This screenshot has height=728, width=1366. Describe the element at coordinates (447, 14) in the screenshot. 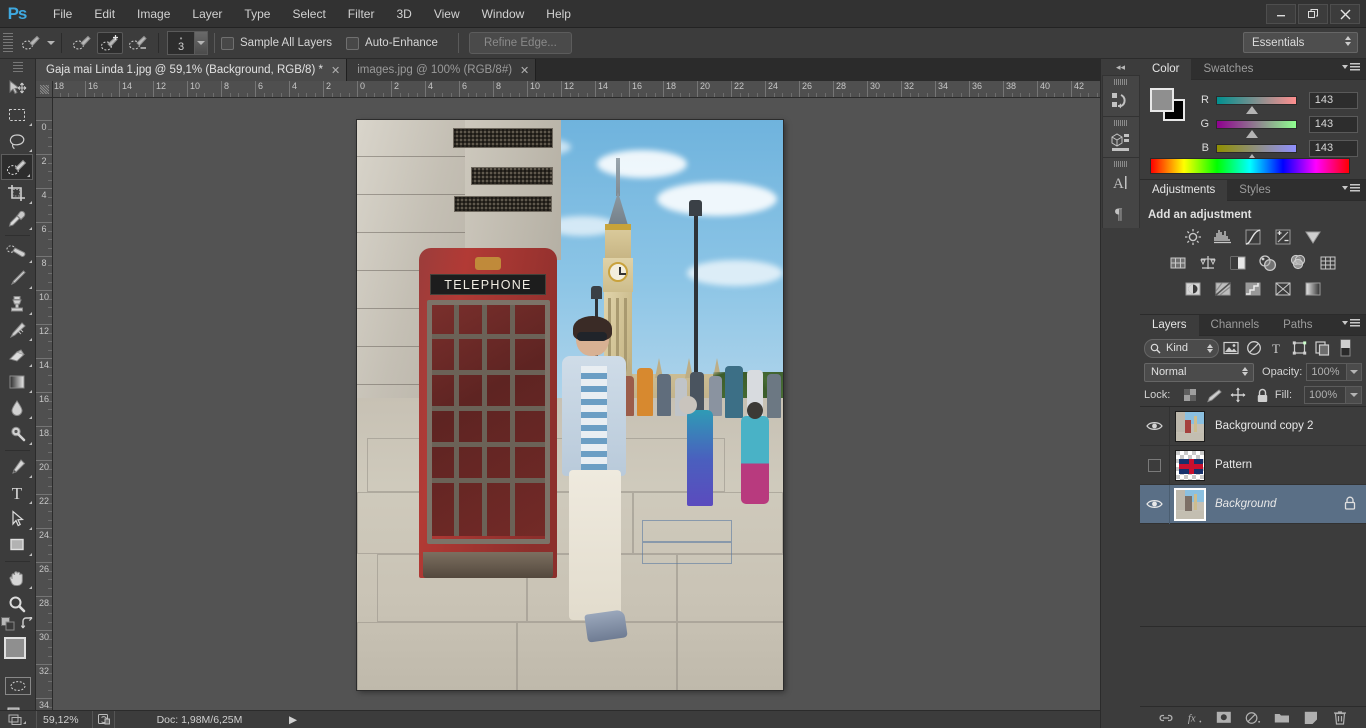

I see `menu-view: View` at that location.